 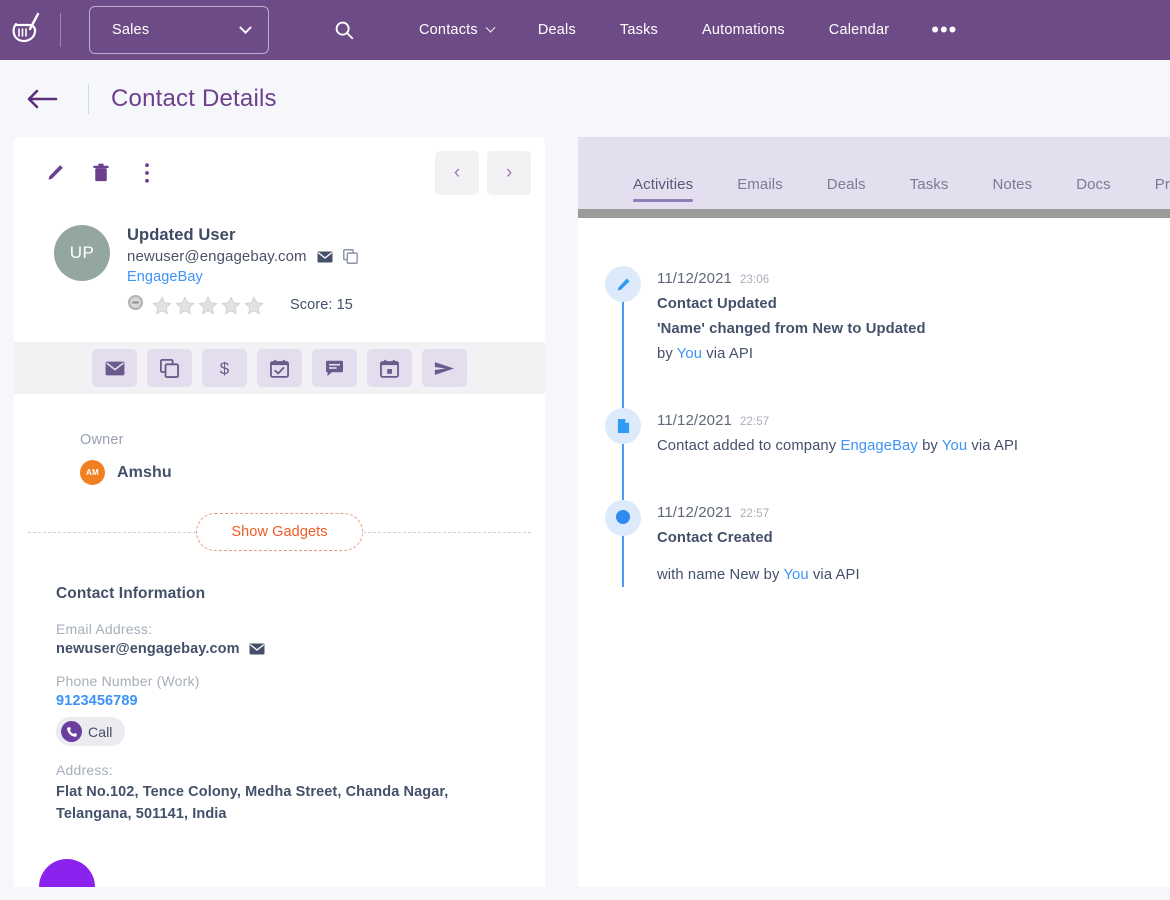 I want to click on engagebay-logo, so click(x=28, y=30).